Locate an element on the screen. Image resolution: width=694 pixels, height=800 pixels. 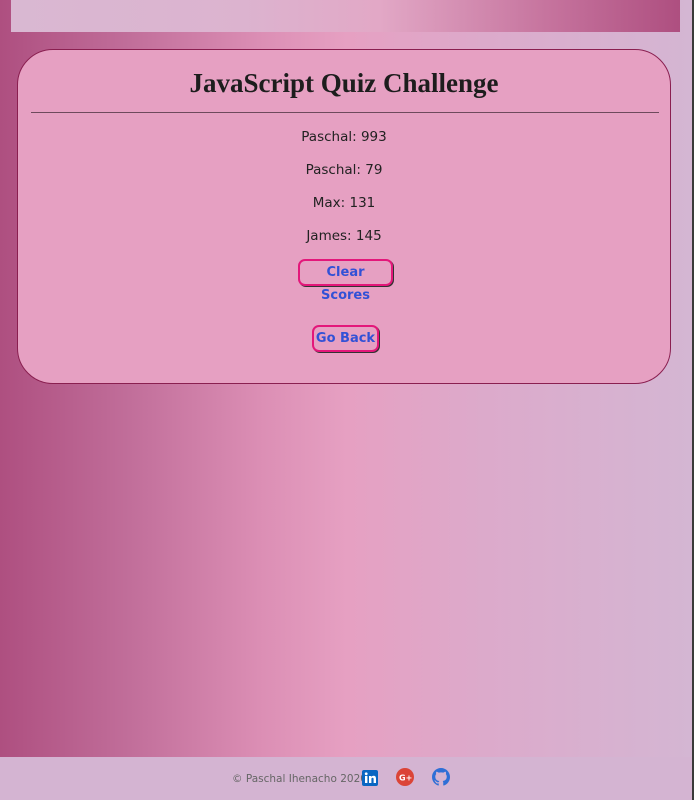
svg-text: G+ is located at coordinates (405, 778).